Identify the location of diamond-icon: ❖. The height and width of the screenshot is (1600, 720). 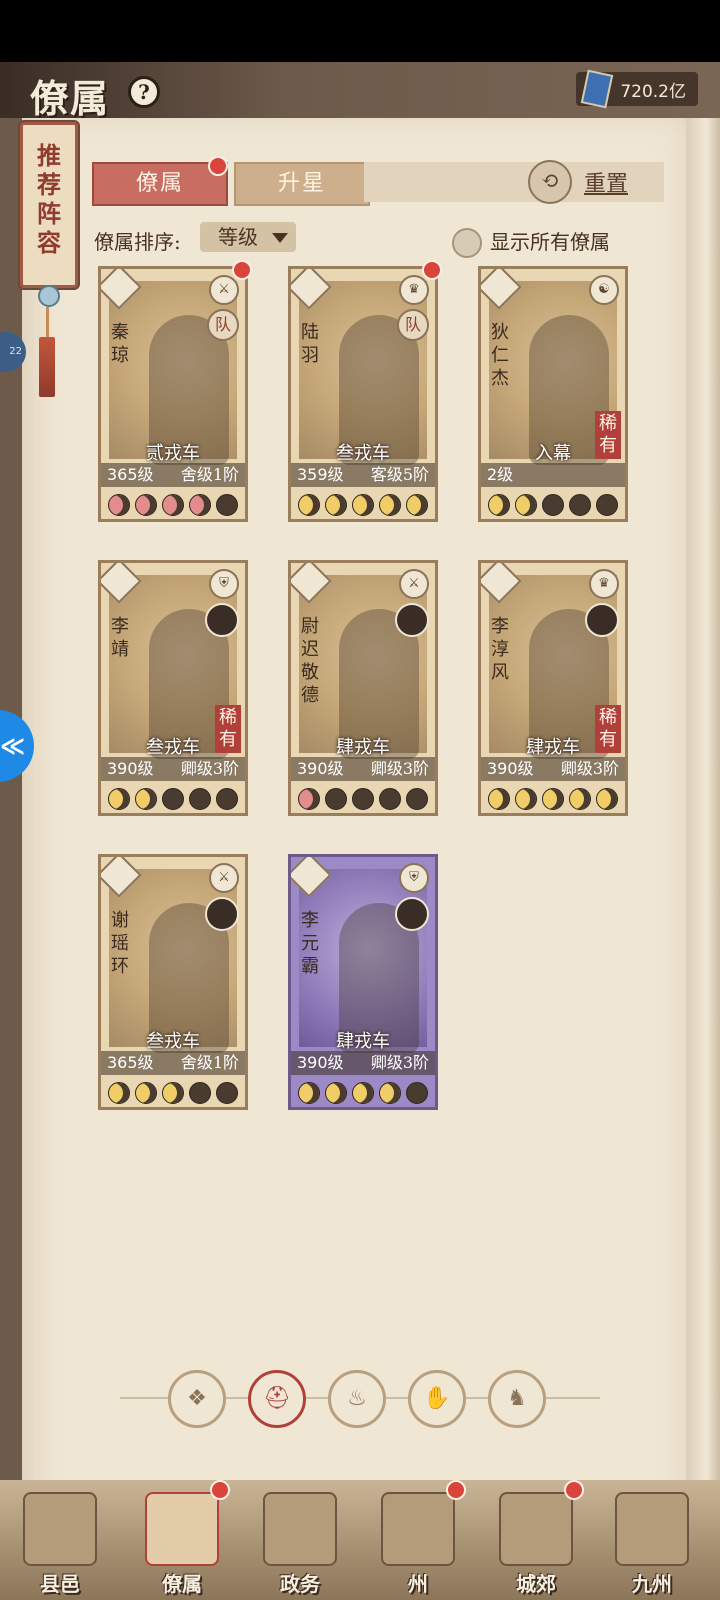
(197, 1399).